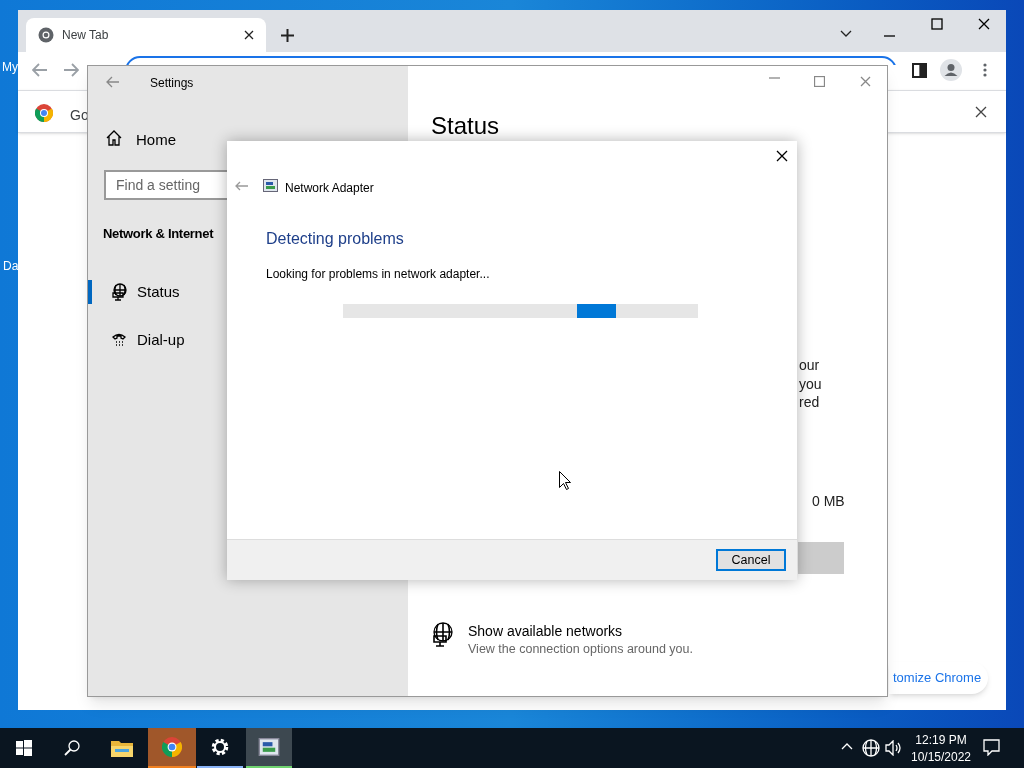  I want to click on browser-tab: New Tab, so click(146, 35).